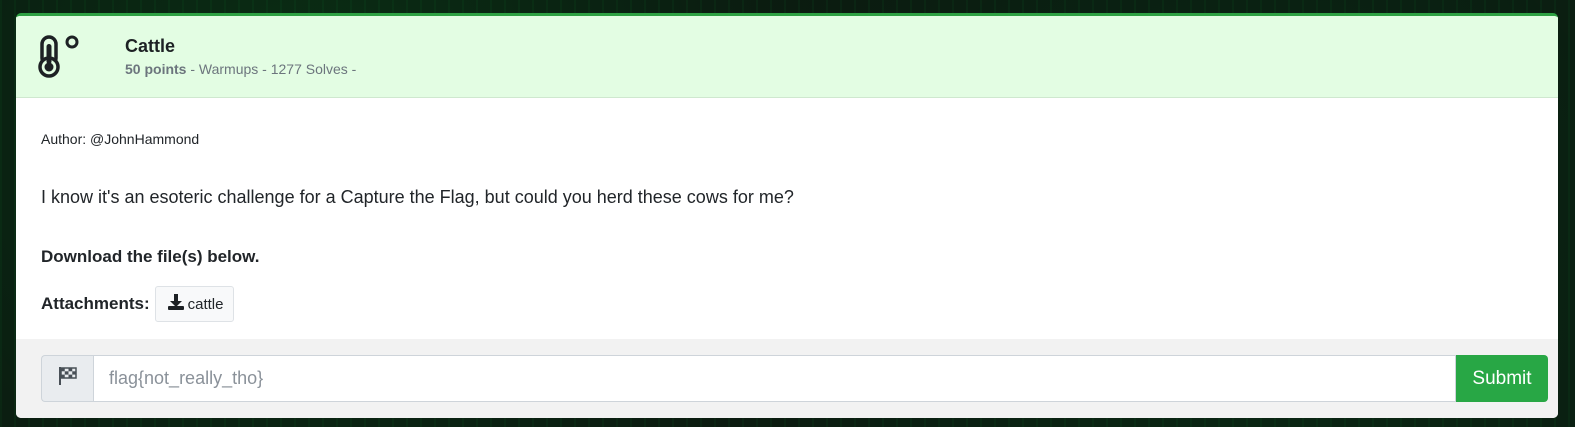  What do you see at coordinates (774, 378) in the screenshot?
I see `flag-input` at bounding box center [774, 378].